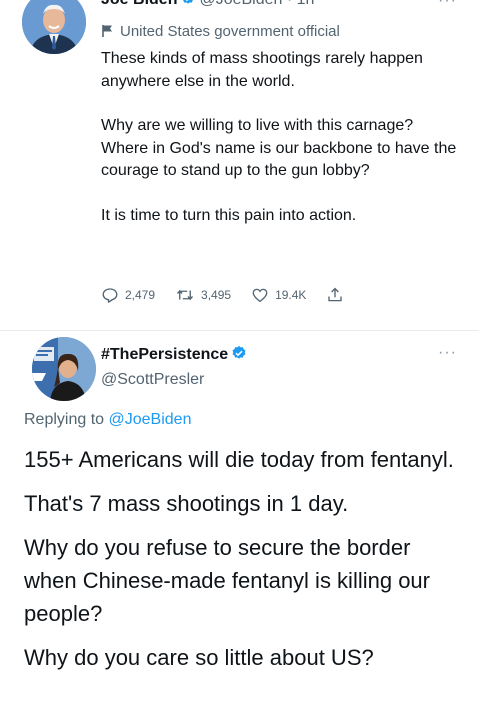 The height and width of the screenshot is (720, 479). What do you see at coordinates (260, 295) in the screenshot?
I see `like-icon` at bounding box center [260, 295].